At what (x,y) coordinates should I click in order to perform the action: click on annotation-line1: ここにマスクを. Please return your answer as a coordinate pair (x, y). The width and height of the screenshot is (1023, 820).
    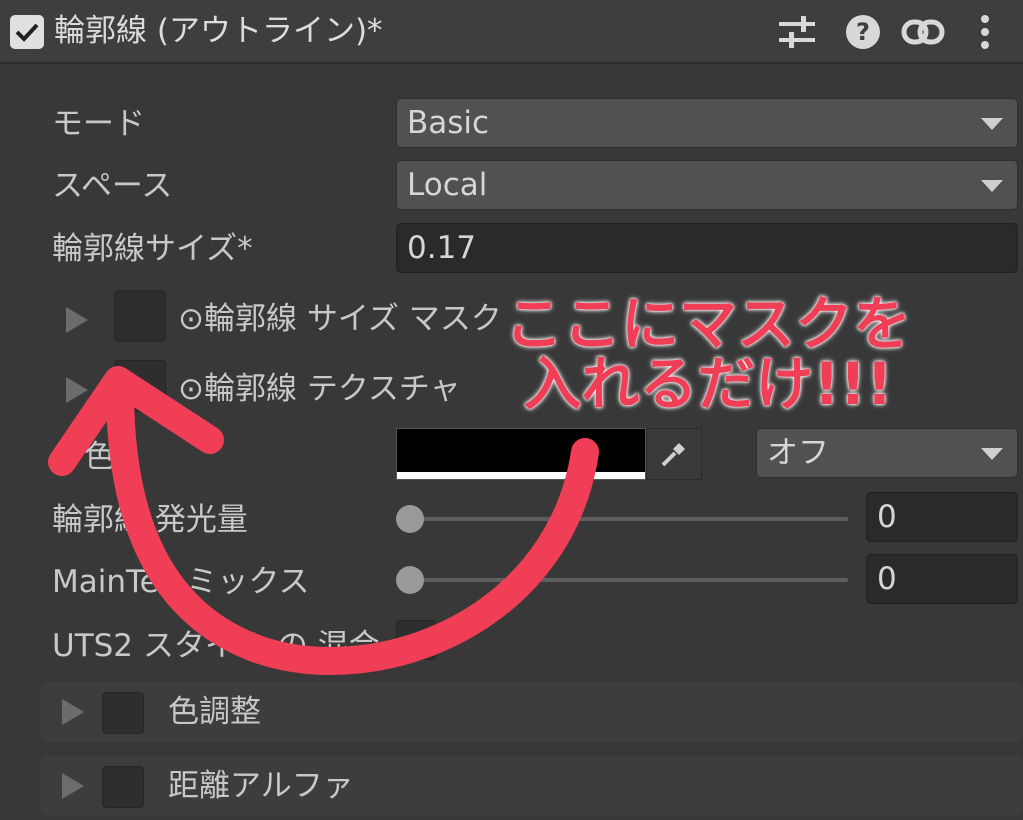
    Looking at the image, I should click on (707, 324).